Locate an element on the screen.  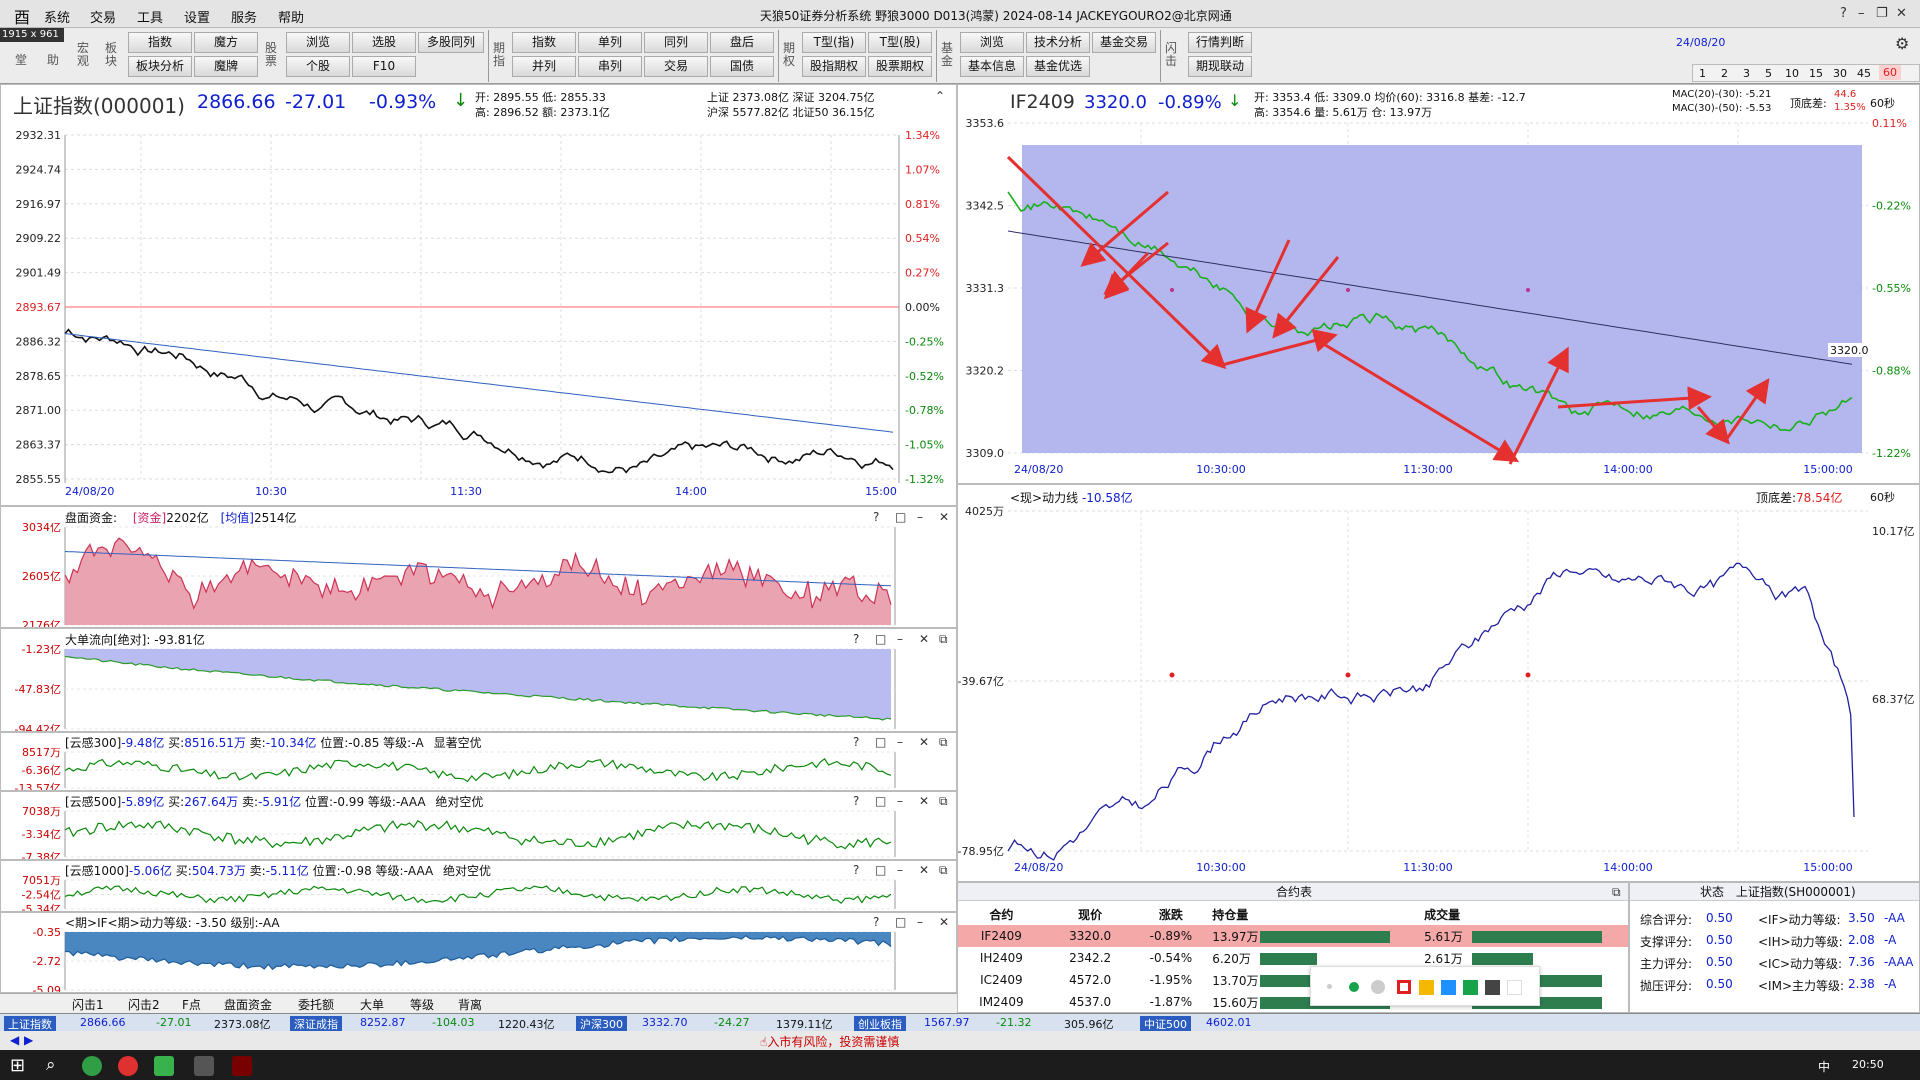
btn-rubik: 魔方 is located at coordinates (226, 42).